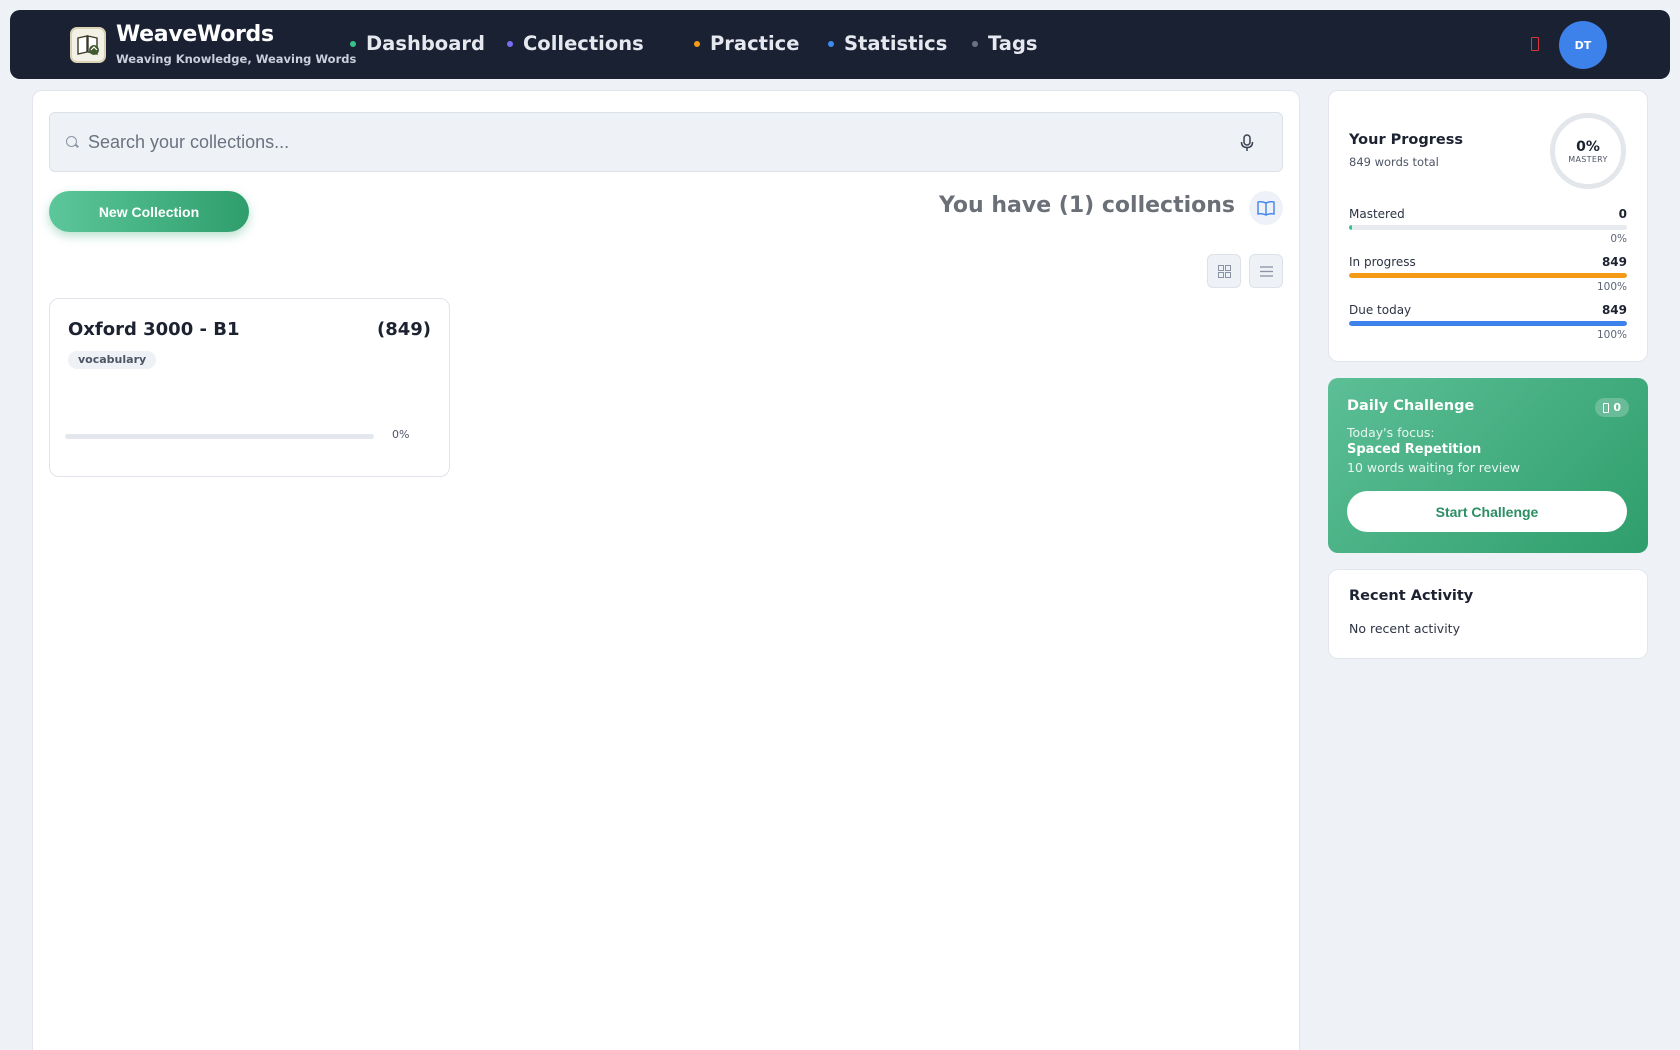 This screenshot has width=1680, height=1050. What do you see at coordinates (1614, 262) in the screenshot?
I see `stat-inprogress-value: 849` at bounding box center [1614, 262].